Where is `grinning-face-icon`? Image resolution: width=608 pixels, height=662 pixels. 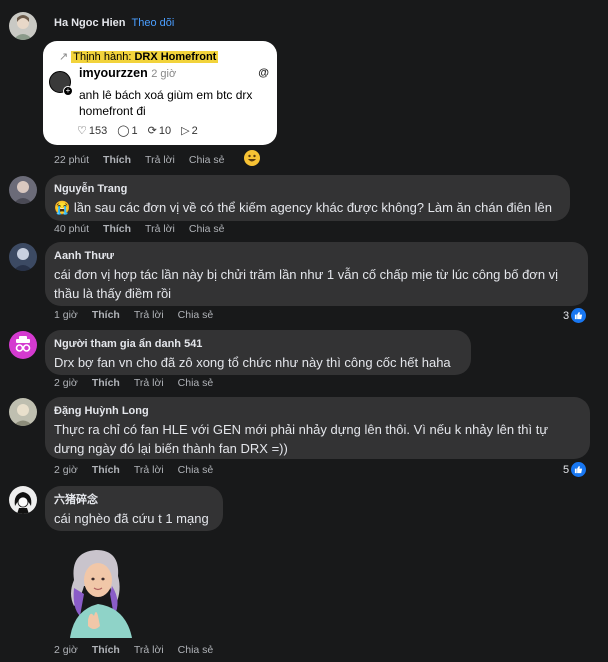
grinning-face-icon is located at coordinates (252, 158).